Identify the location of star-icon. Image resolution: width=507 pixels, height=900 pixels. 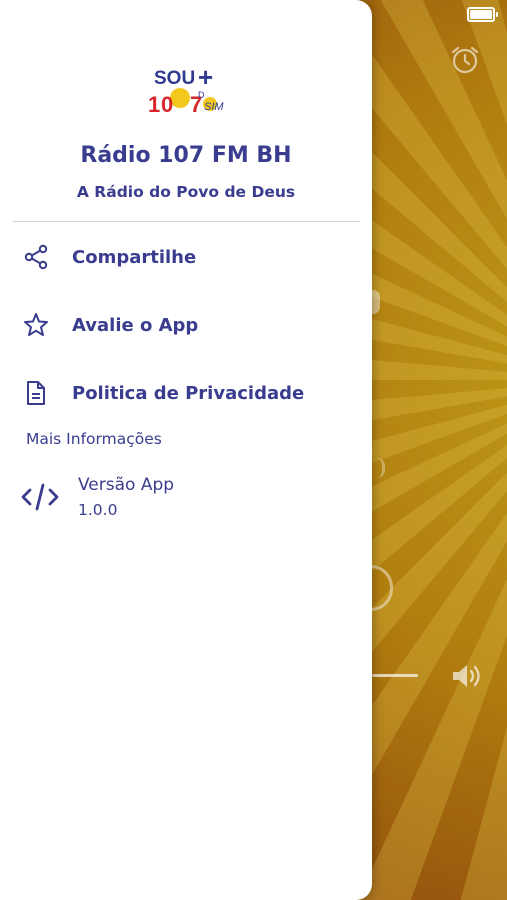
(36, 325).